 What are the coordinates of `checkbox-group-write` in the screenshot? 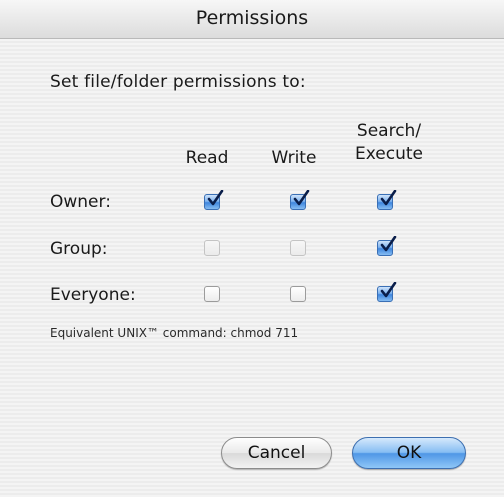 It's located at (298, 248).